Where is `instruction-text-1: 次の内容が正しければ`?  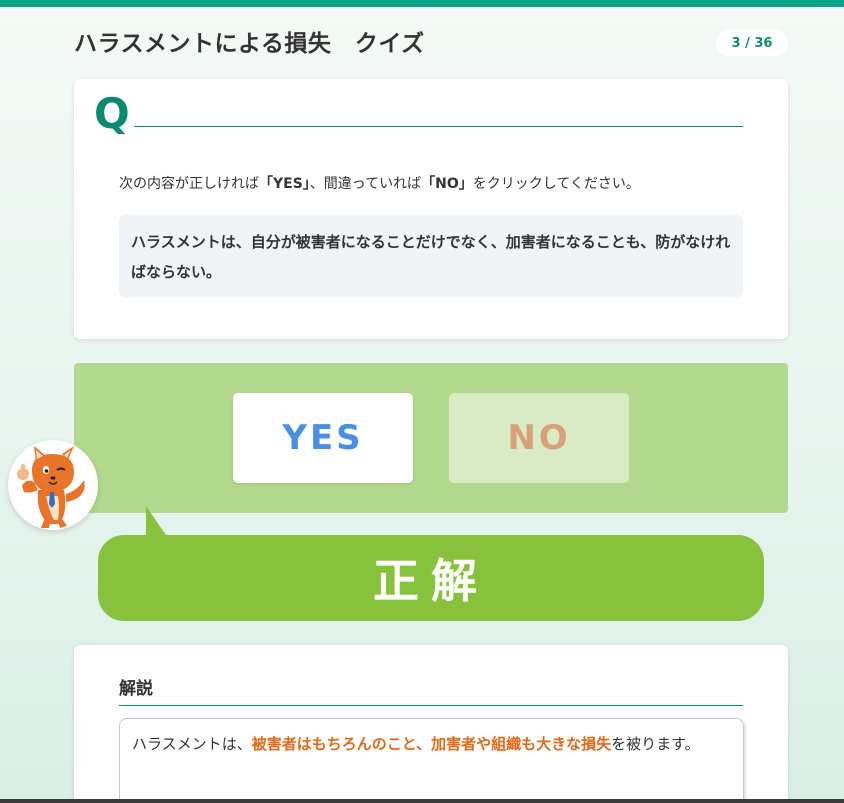 instruction-text-1: 次の内容が正しければ is located at coordinates (189, 184).